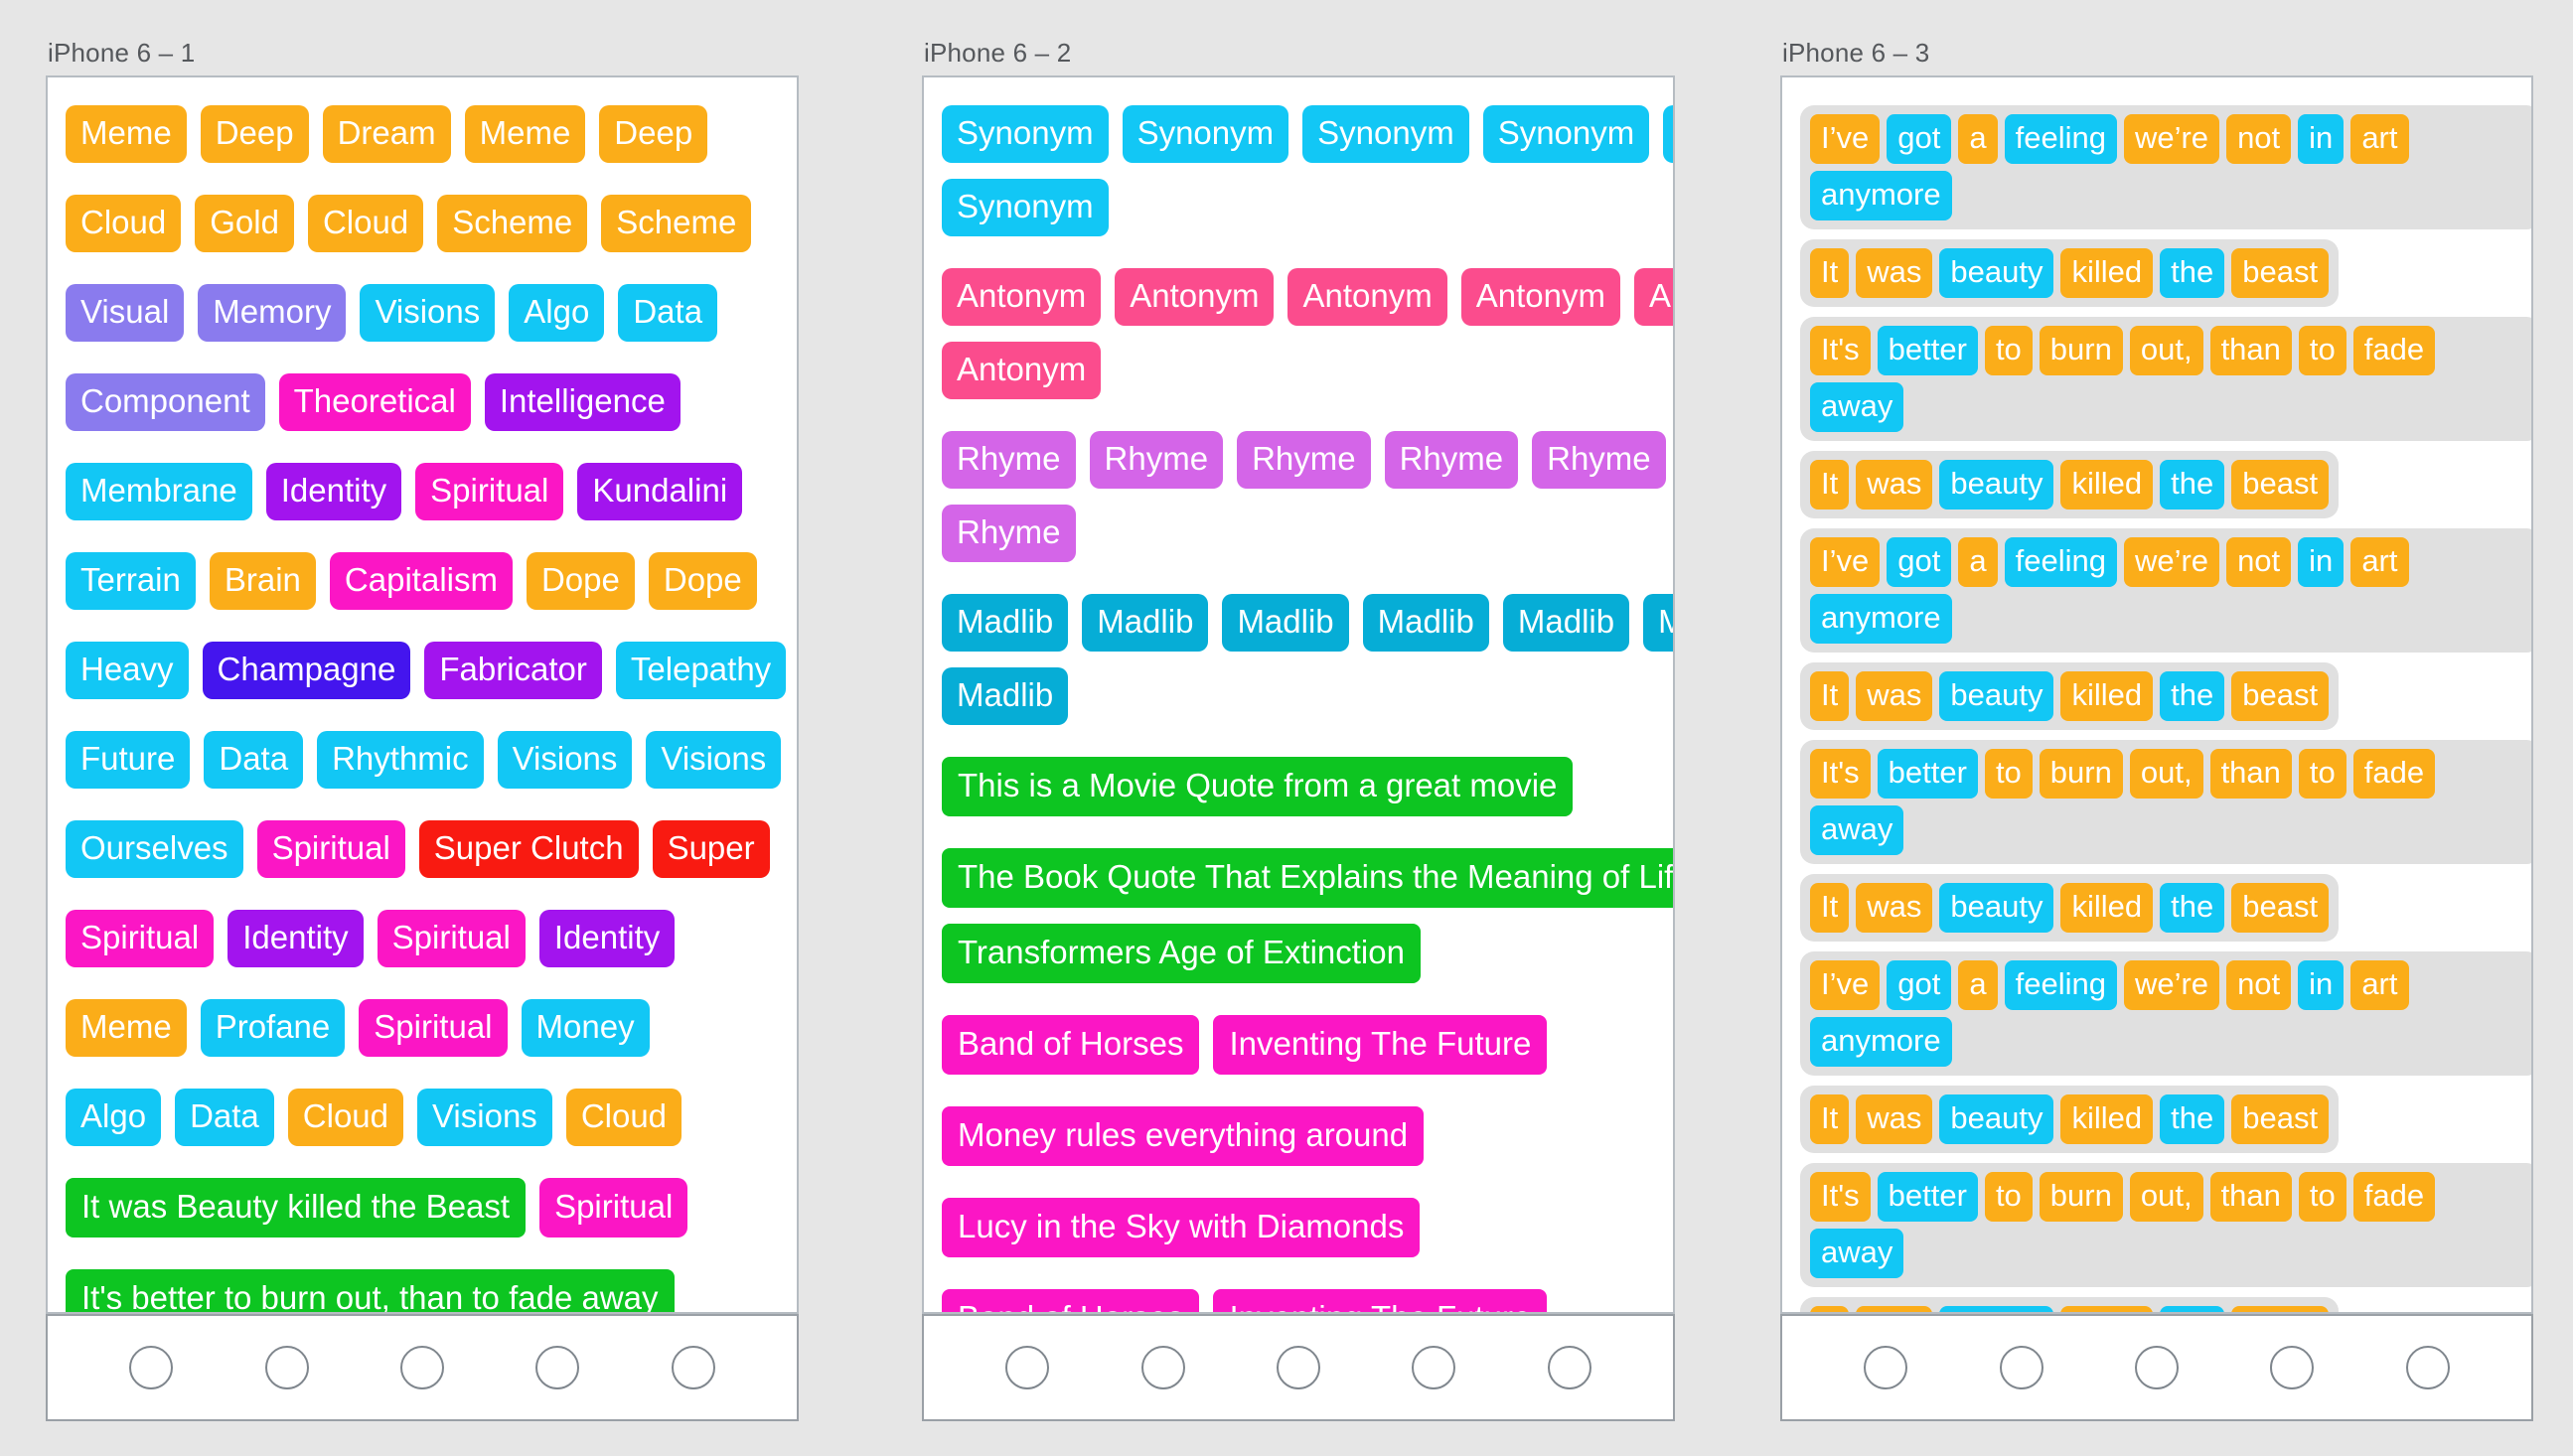 This screenshot has height=1456, width=2573. Describe the element at coordinates (582, 402) in the screenshot. I see `tag-chip: Intelligence` at that location.